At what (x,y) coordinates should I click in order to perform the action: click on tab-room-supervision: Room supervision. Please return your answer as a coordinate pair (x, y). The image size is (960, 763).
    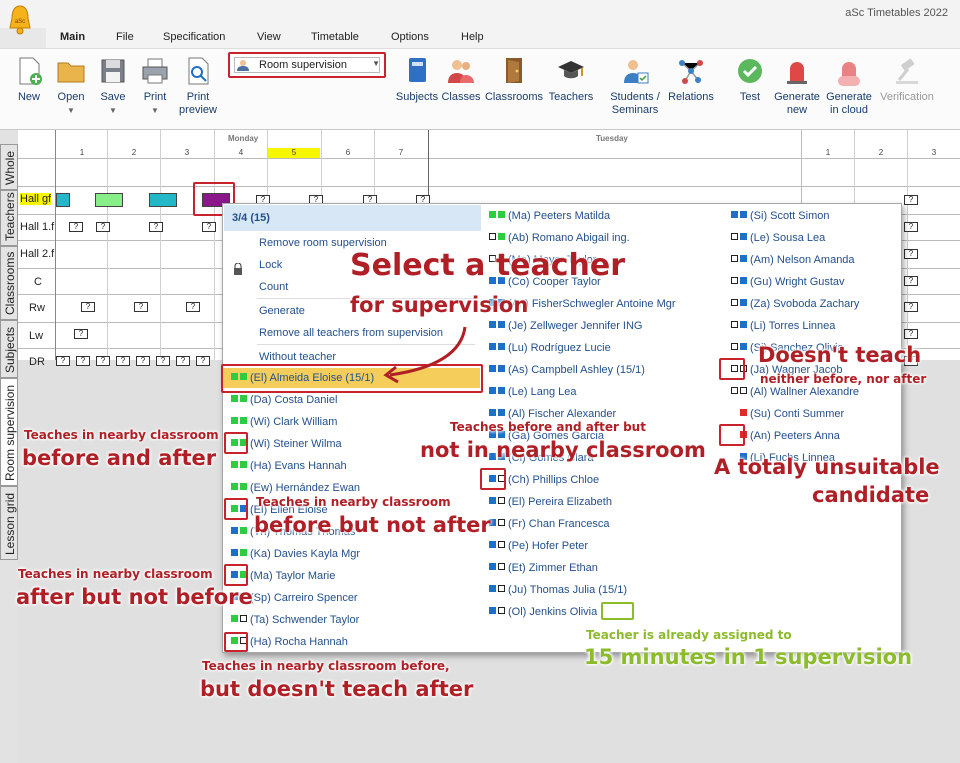
    Looking at the image, I should click on (9, 432).